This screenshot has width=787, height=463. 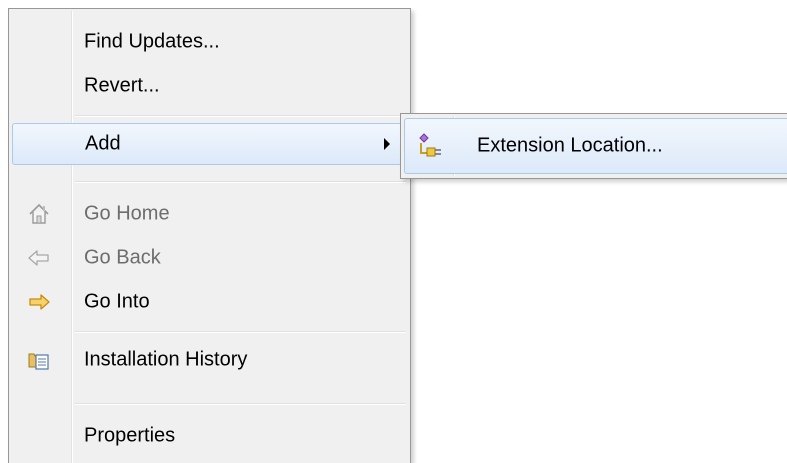 What do you see at coordinates (209, 144) in the screenshot?
I see `menu-item-add: Add` at bounding box center [209, 144].